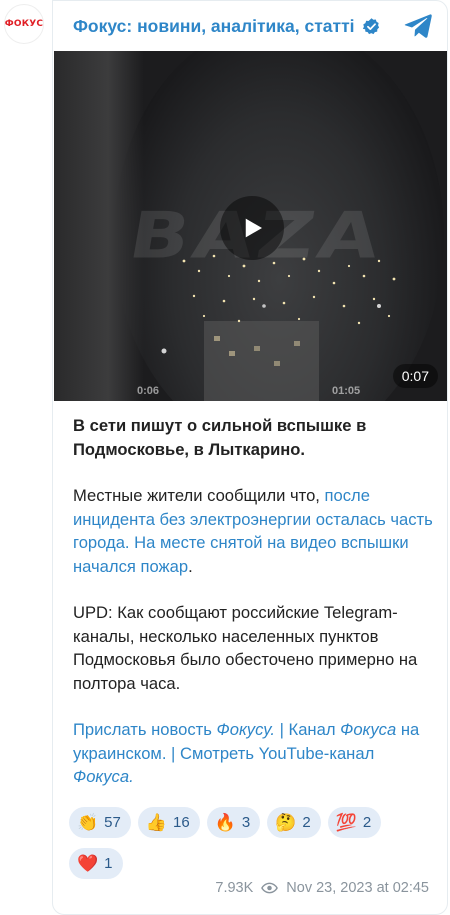  I want to click on hundred-points-icon: 💯, so click(346, 822).